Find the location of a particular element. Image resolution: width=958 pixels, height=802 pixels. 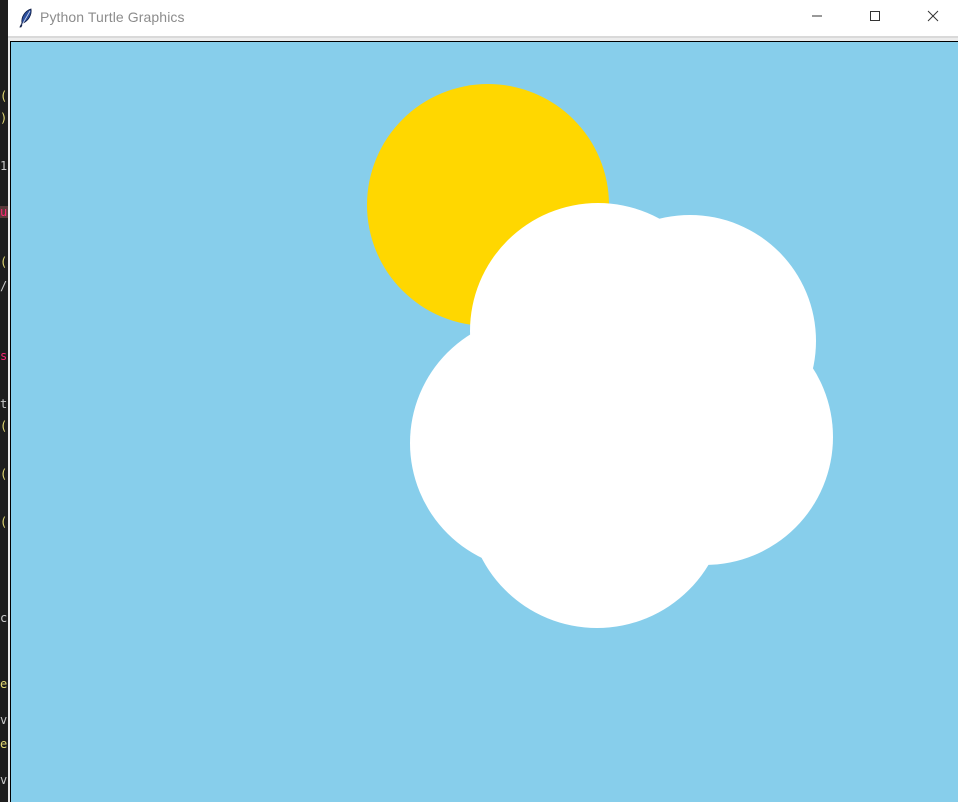

cloud-puff is located at coordinates (621, 422).